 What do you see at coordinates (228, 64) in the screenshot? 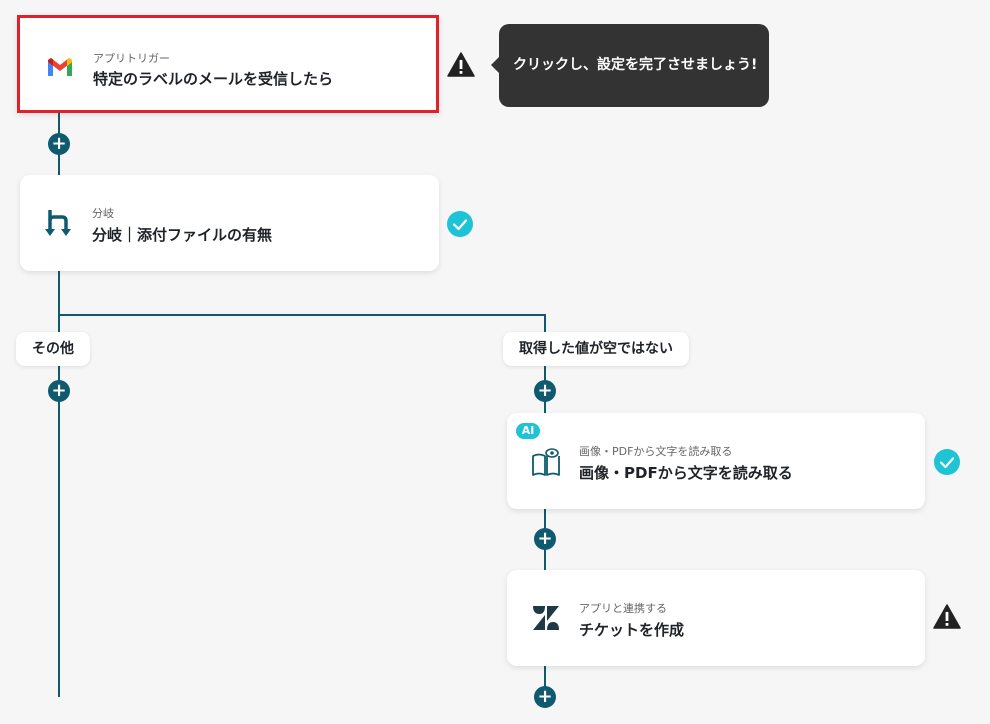
I see `trigger-step-card: アプリトリガー 特定のラベルのメールを受信したら` at bounding box center [228, 64].